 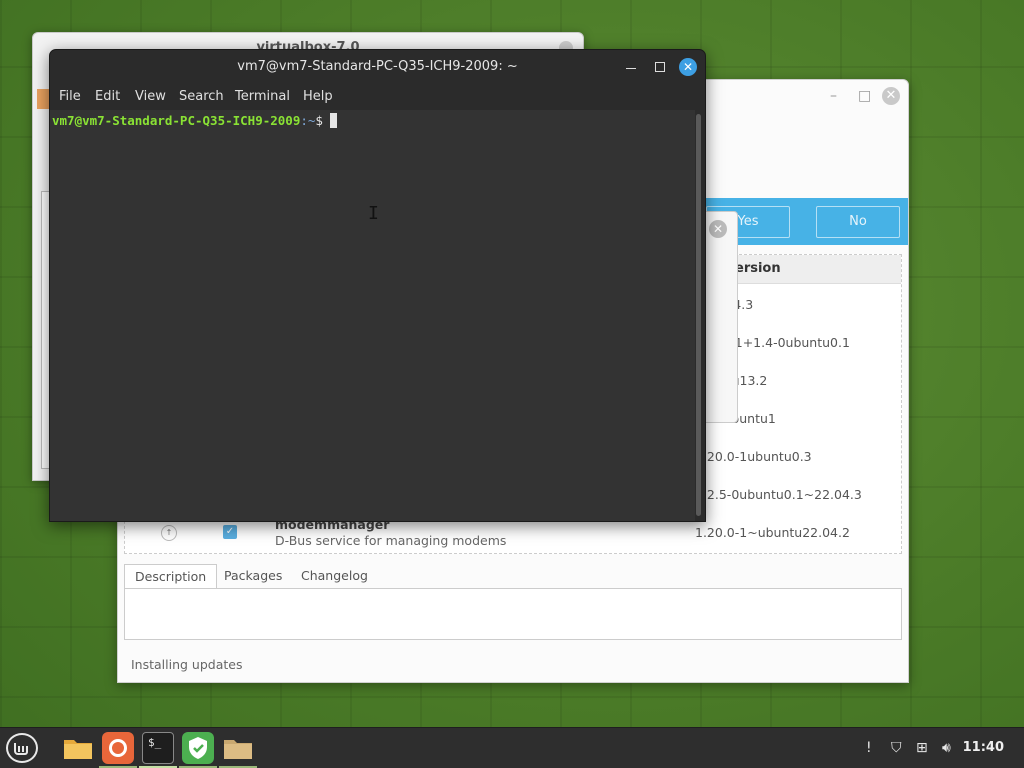 What do you see at coordinates (391, 540) in the screenshot?
I see `package-description: D-Bus service for managing modems` at bounding box center [391, 540].